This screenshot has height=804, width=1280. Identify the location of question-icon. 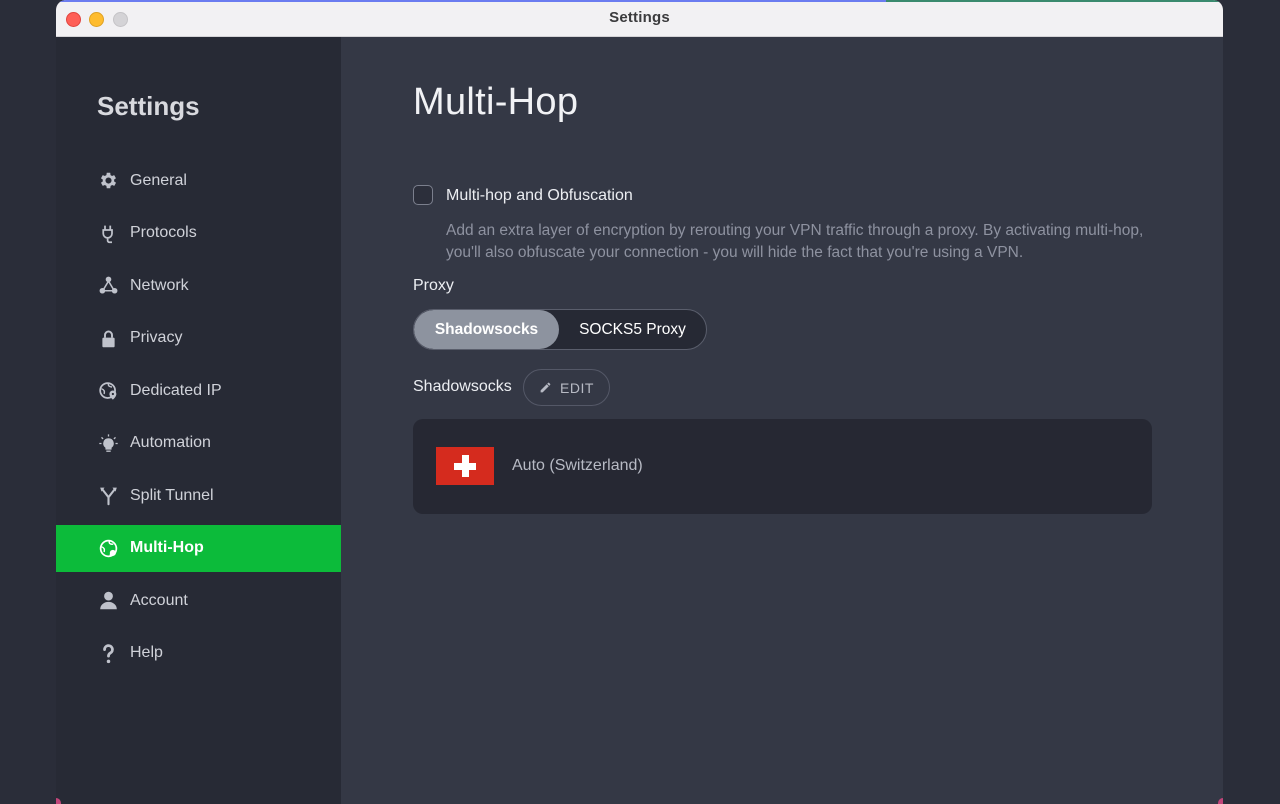
(108, 653).